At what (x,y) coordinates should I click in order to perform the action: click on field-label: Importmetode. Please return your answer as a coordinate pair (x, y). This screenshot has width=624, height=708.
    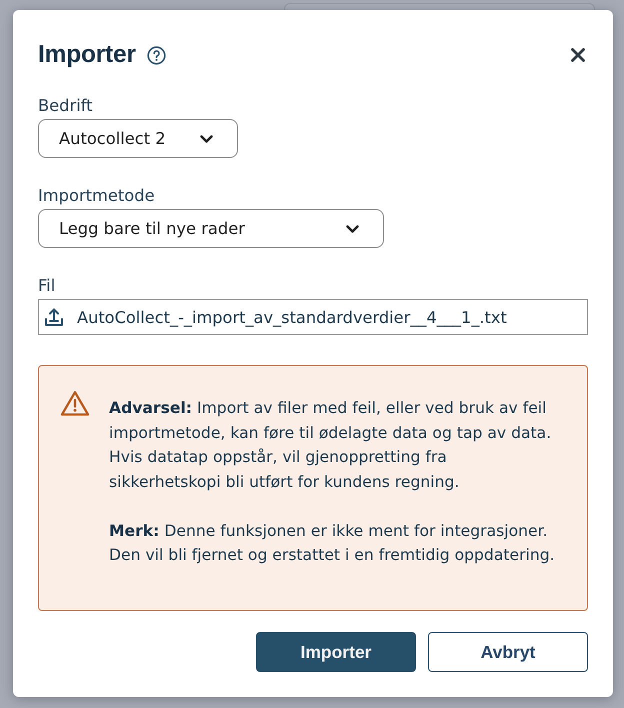
    Looking at the image, I should click on (96, 196).